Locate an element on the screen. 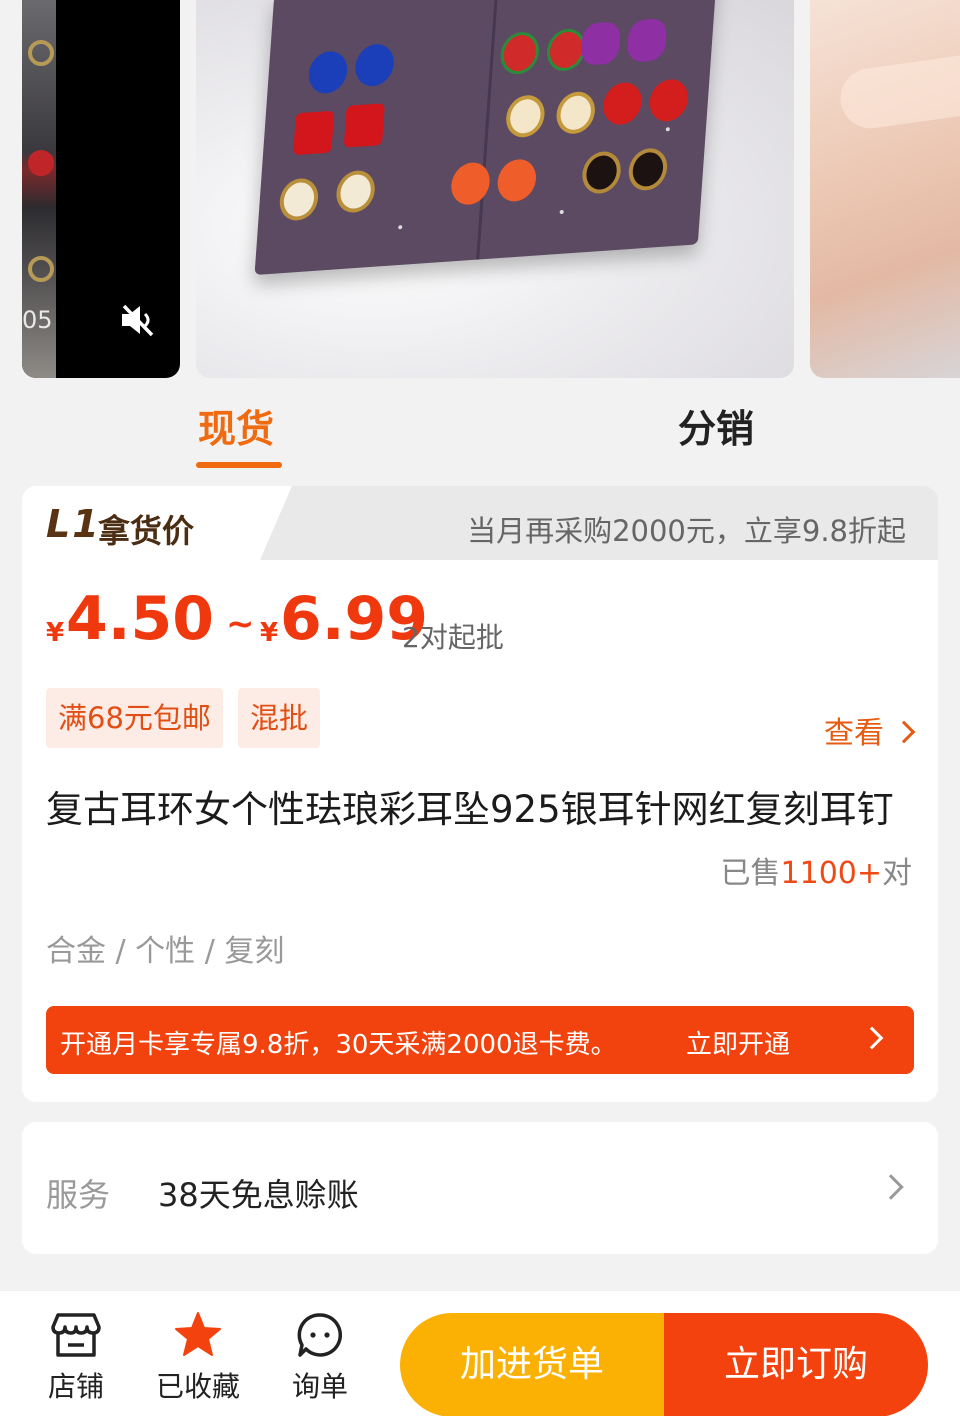  monthly-card-banner: 开通月卡享专属9.8折，30天采满2000退卡费。 立即开通 is located at coordinates (480, 1040).